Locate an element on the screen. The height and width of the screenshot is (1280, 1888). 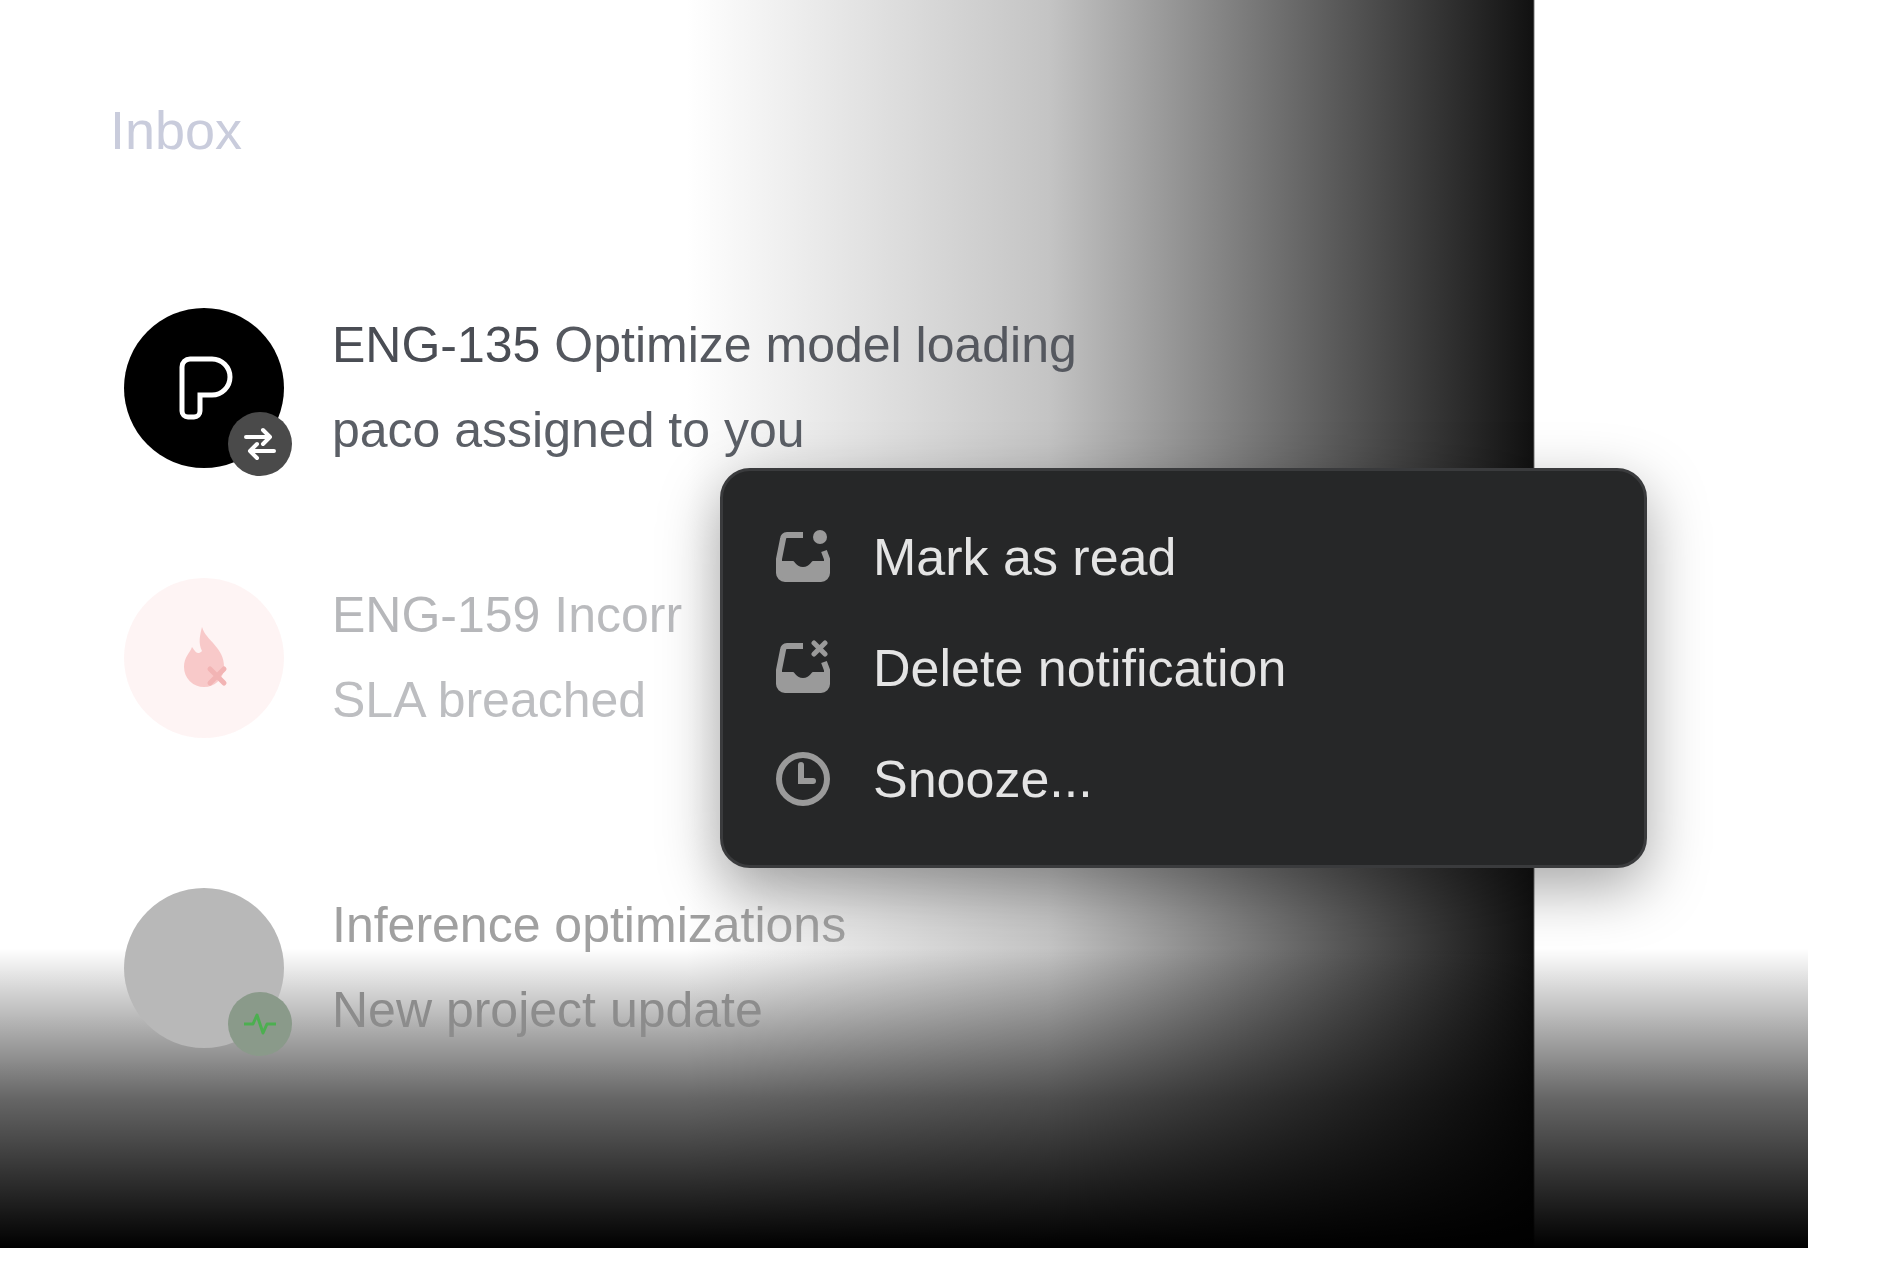
notification-subtitle: SLA breached is located at coordinates (490, 700).